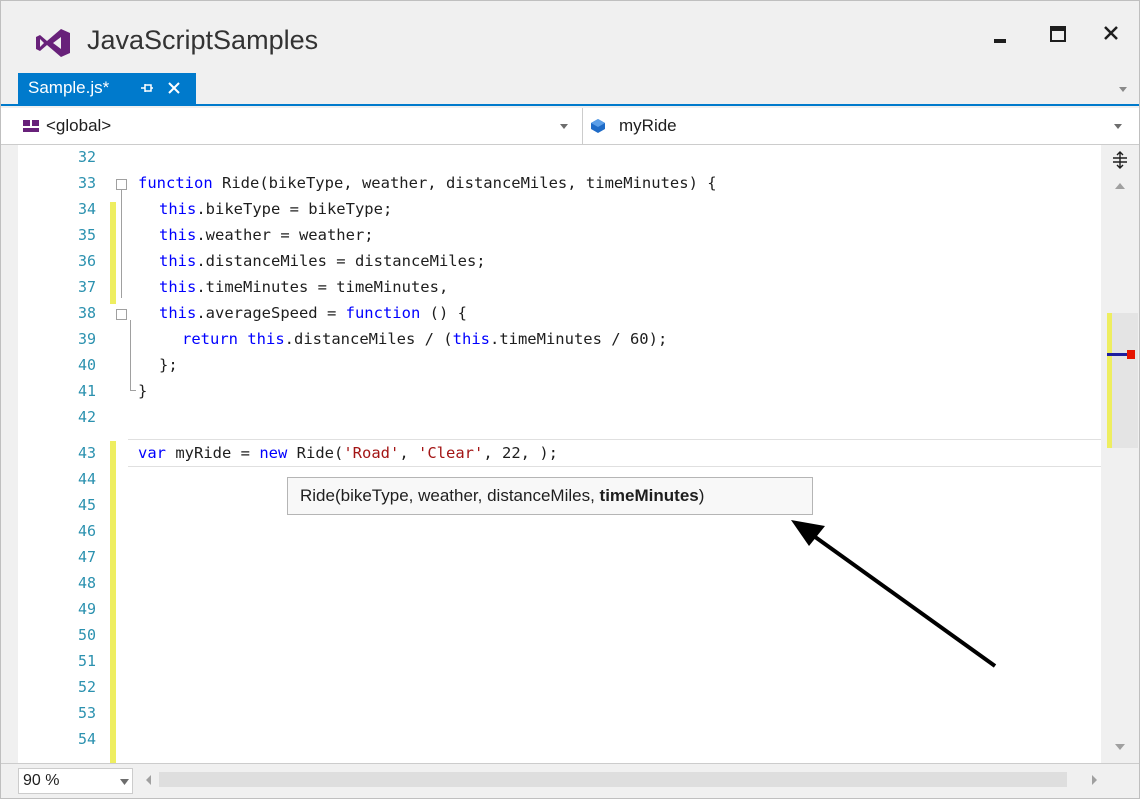  What do you see at coordinates (86, 209) in the screenshot?
I see `line-number: 34` at bounding box center [86, 209].